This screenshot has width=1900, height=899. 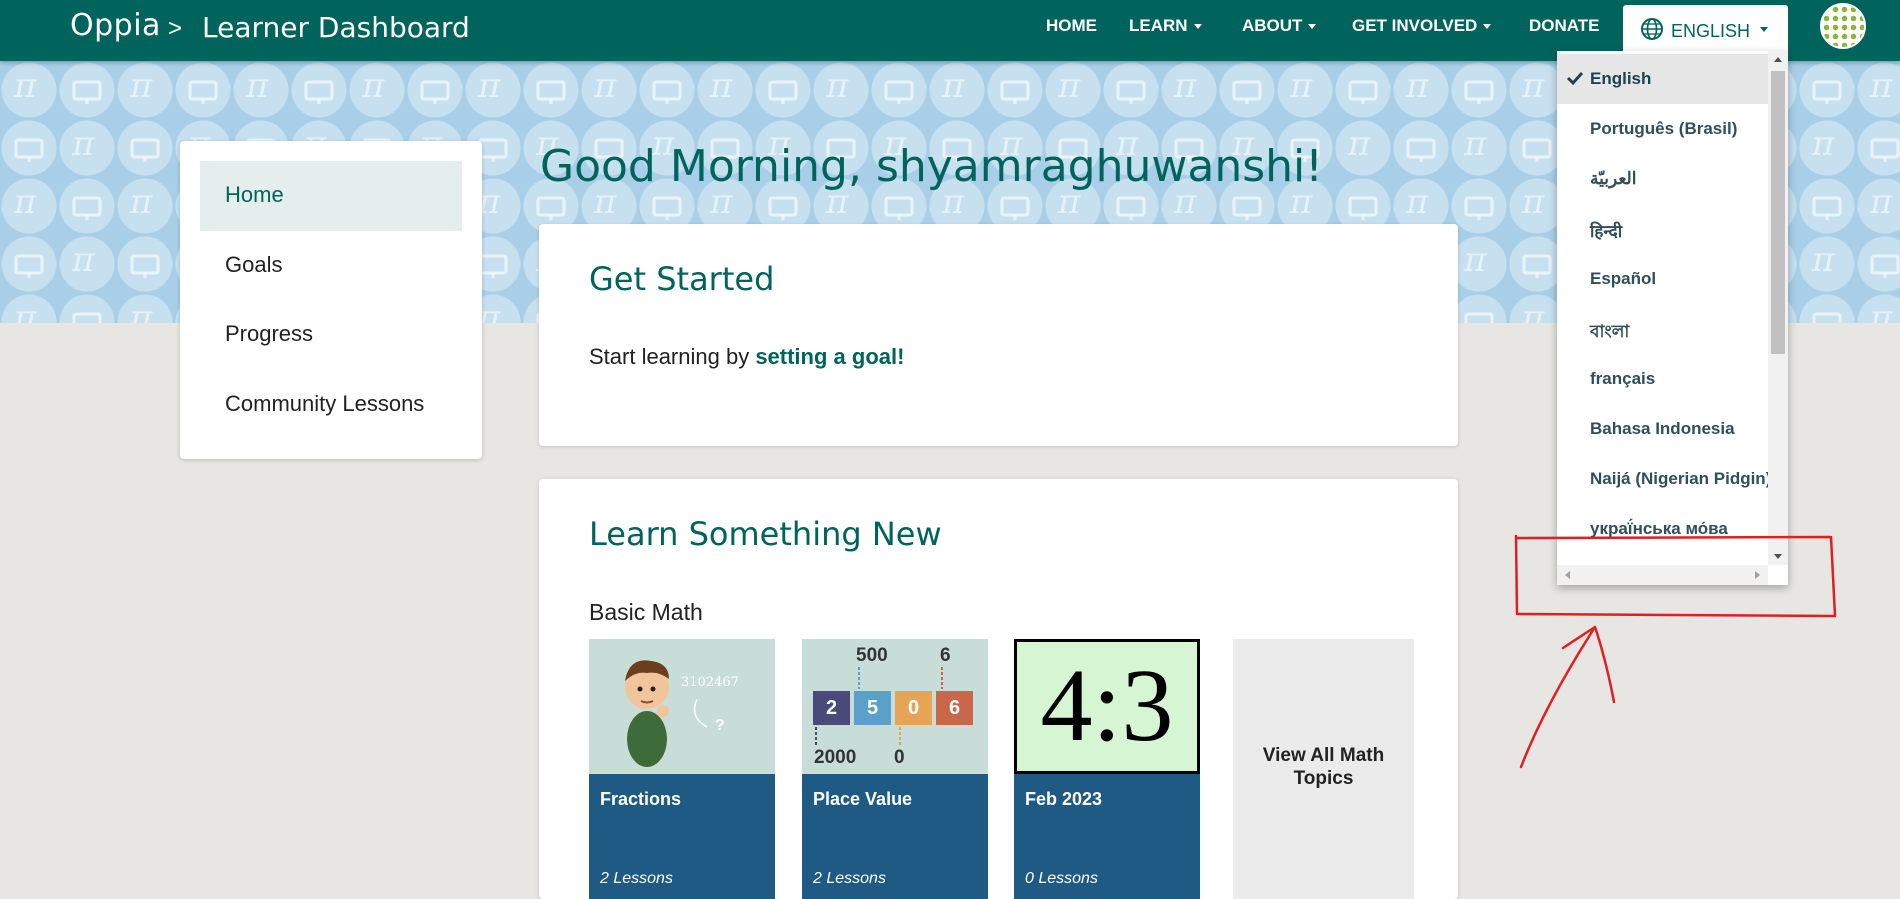 I want to click on language-option-label: العربيّة, so click(x=1613, y=178).